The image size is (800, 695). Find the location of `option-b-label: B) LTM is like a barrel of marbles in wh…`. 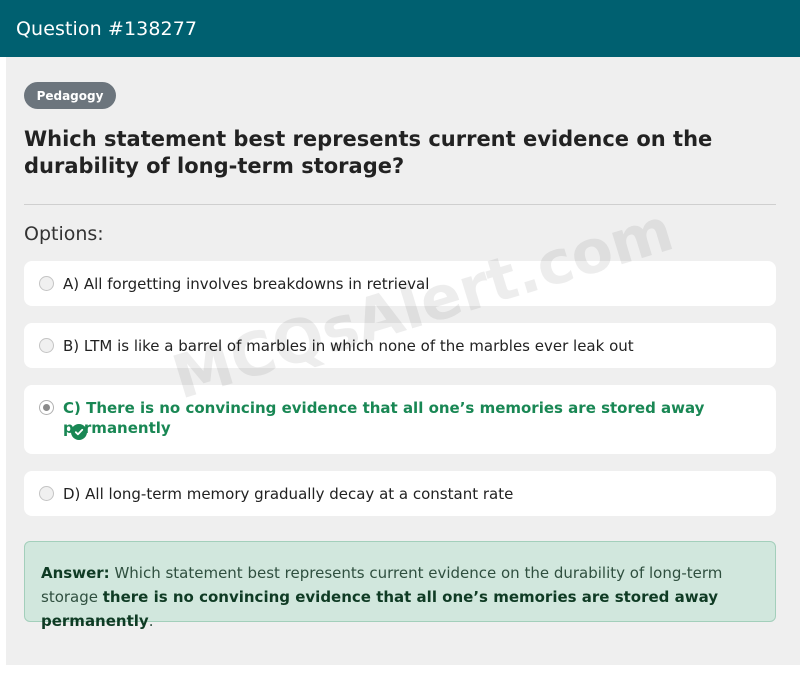

option-b-label: B) LTM is like a barrel of marbles in wh… is located at coordinates (348, 346).